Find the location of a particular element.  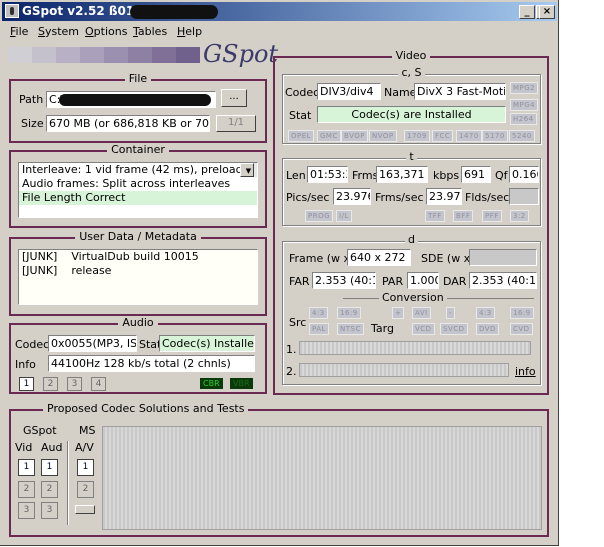

targ-label: Targ is located at coordinates (382, 328).